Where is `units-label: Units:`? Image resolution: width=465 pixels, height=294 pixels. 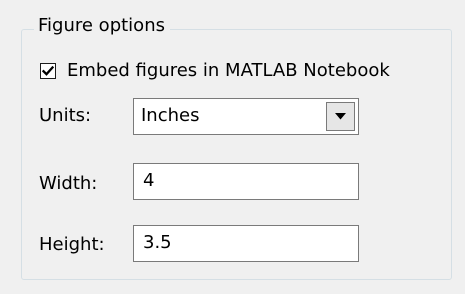
units-label: Units: is located at coordinates (65, 115).